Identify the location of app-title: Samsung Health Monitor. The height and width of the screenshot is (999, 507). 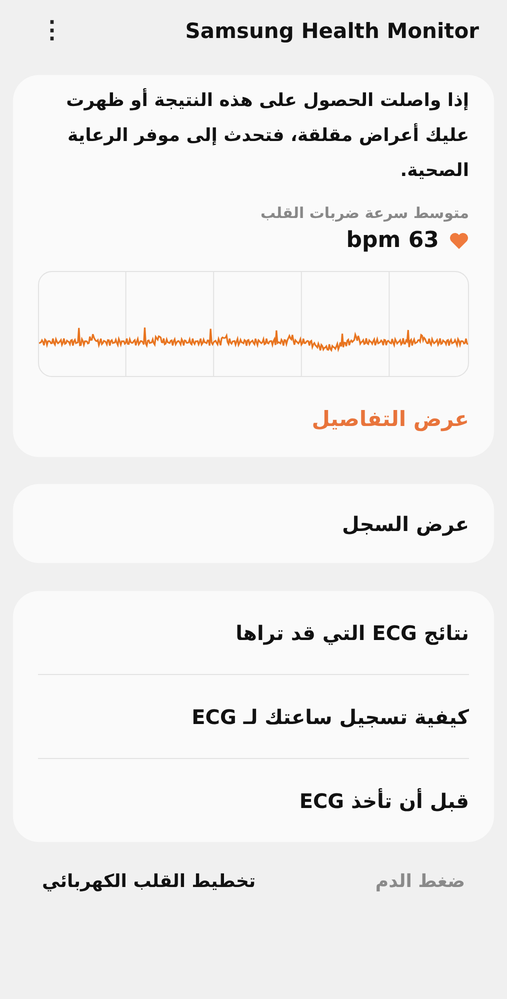
(332, 31).